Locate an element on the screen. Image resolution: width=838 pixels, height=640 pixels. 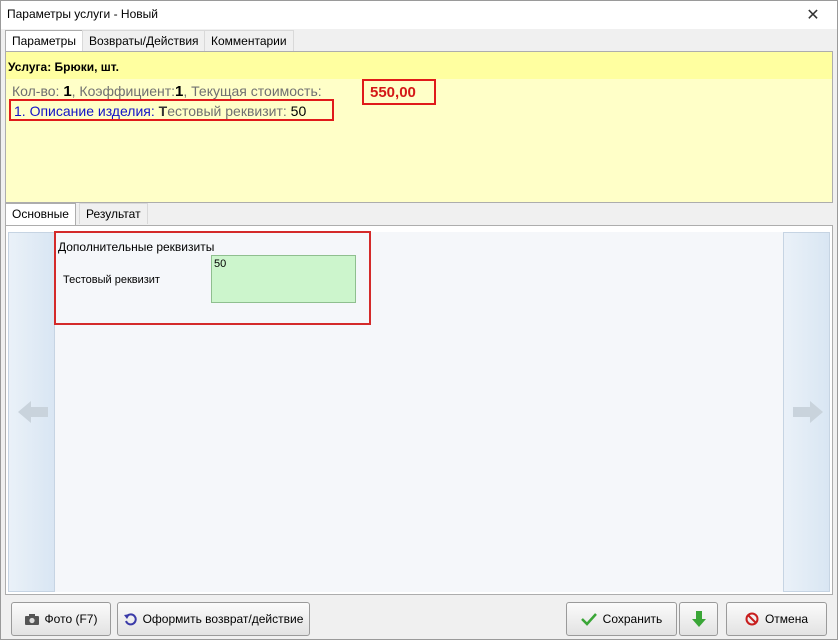
arrow-left-icon is located at coordinates (33, 412).